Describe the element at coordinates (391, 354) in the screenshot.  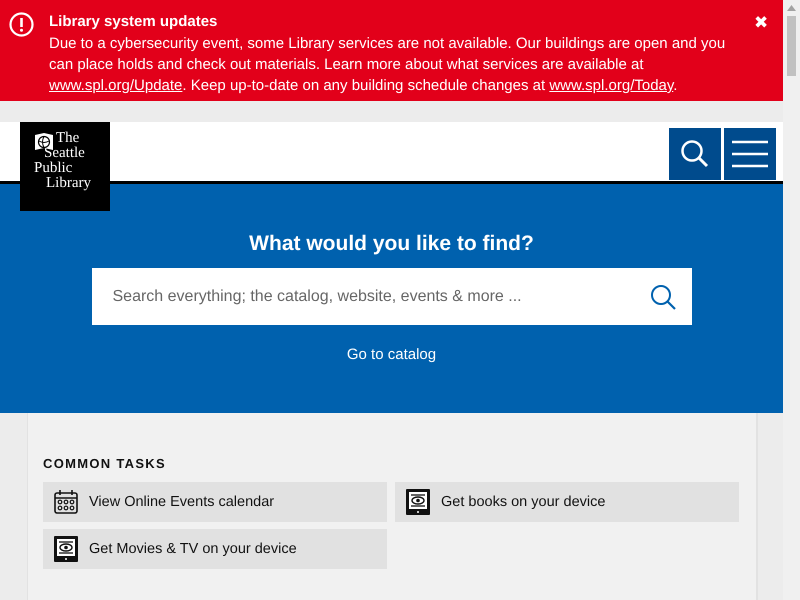
I see `catalog-link: Go to catalog` at that location.